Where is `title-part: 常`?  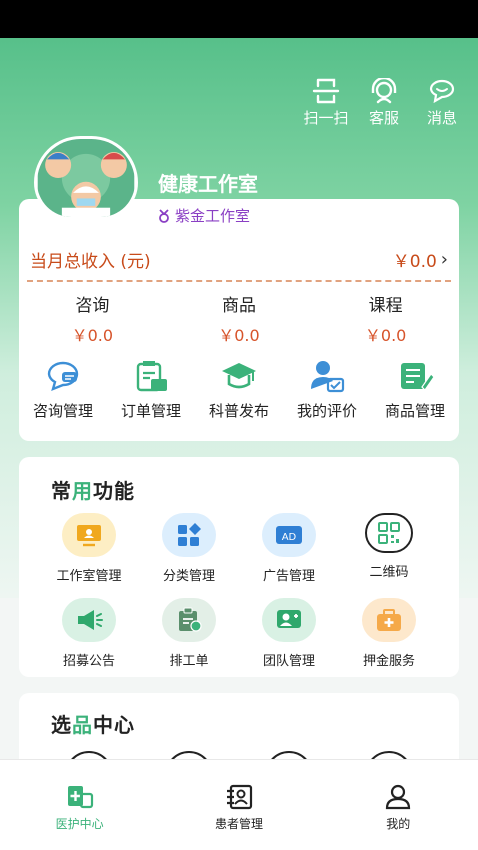 title-part: 常 is located at coordinates (61, 491).